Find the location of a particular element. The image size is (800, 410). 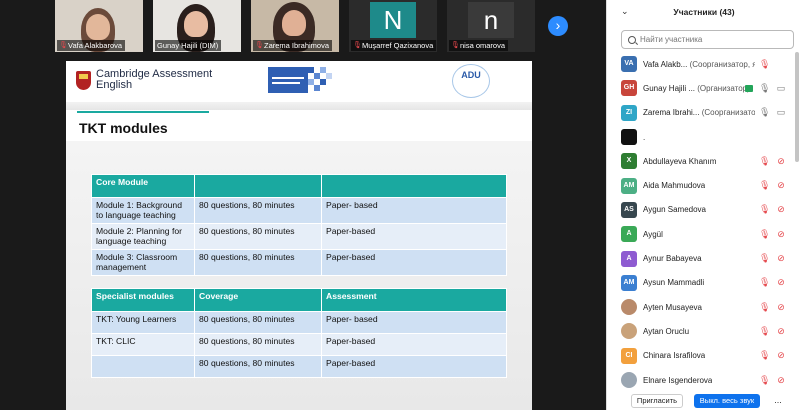

participant-search-input is located at coordinates (712, 39).